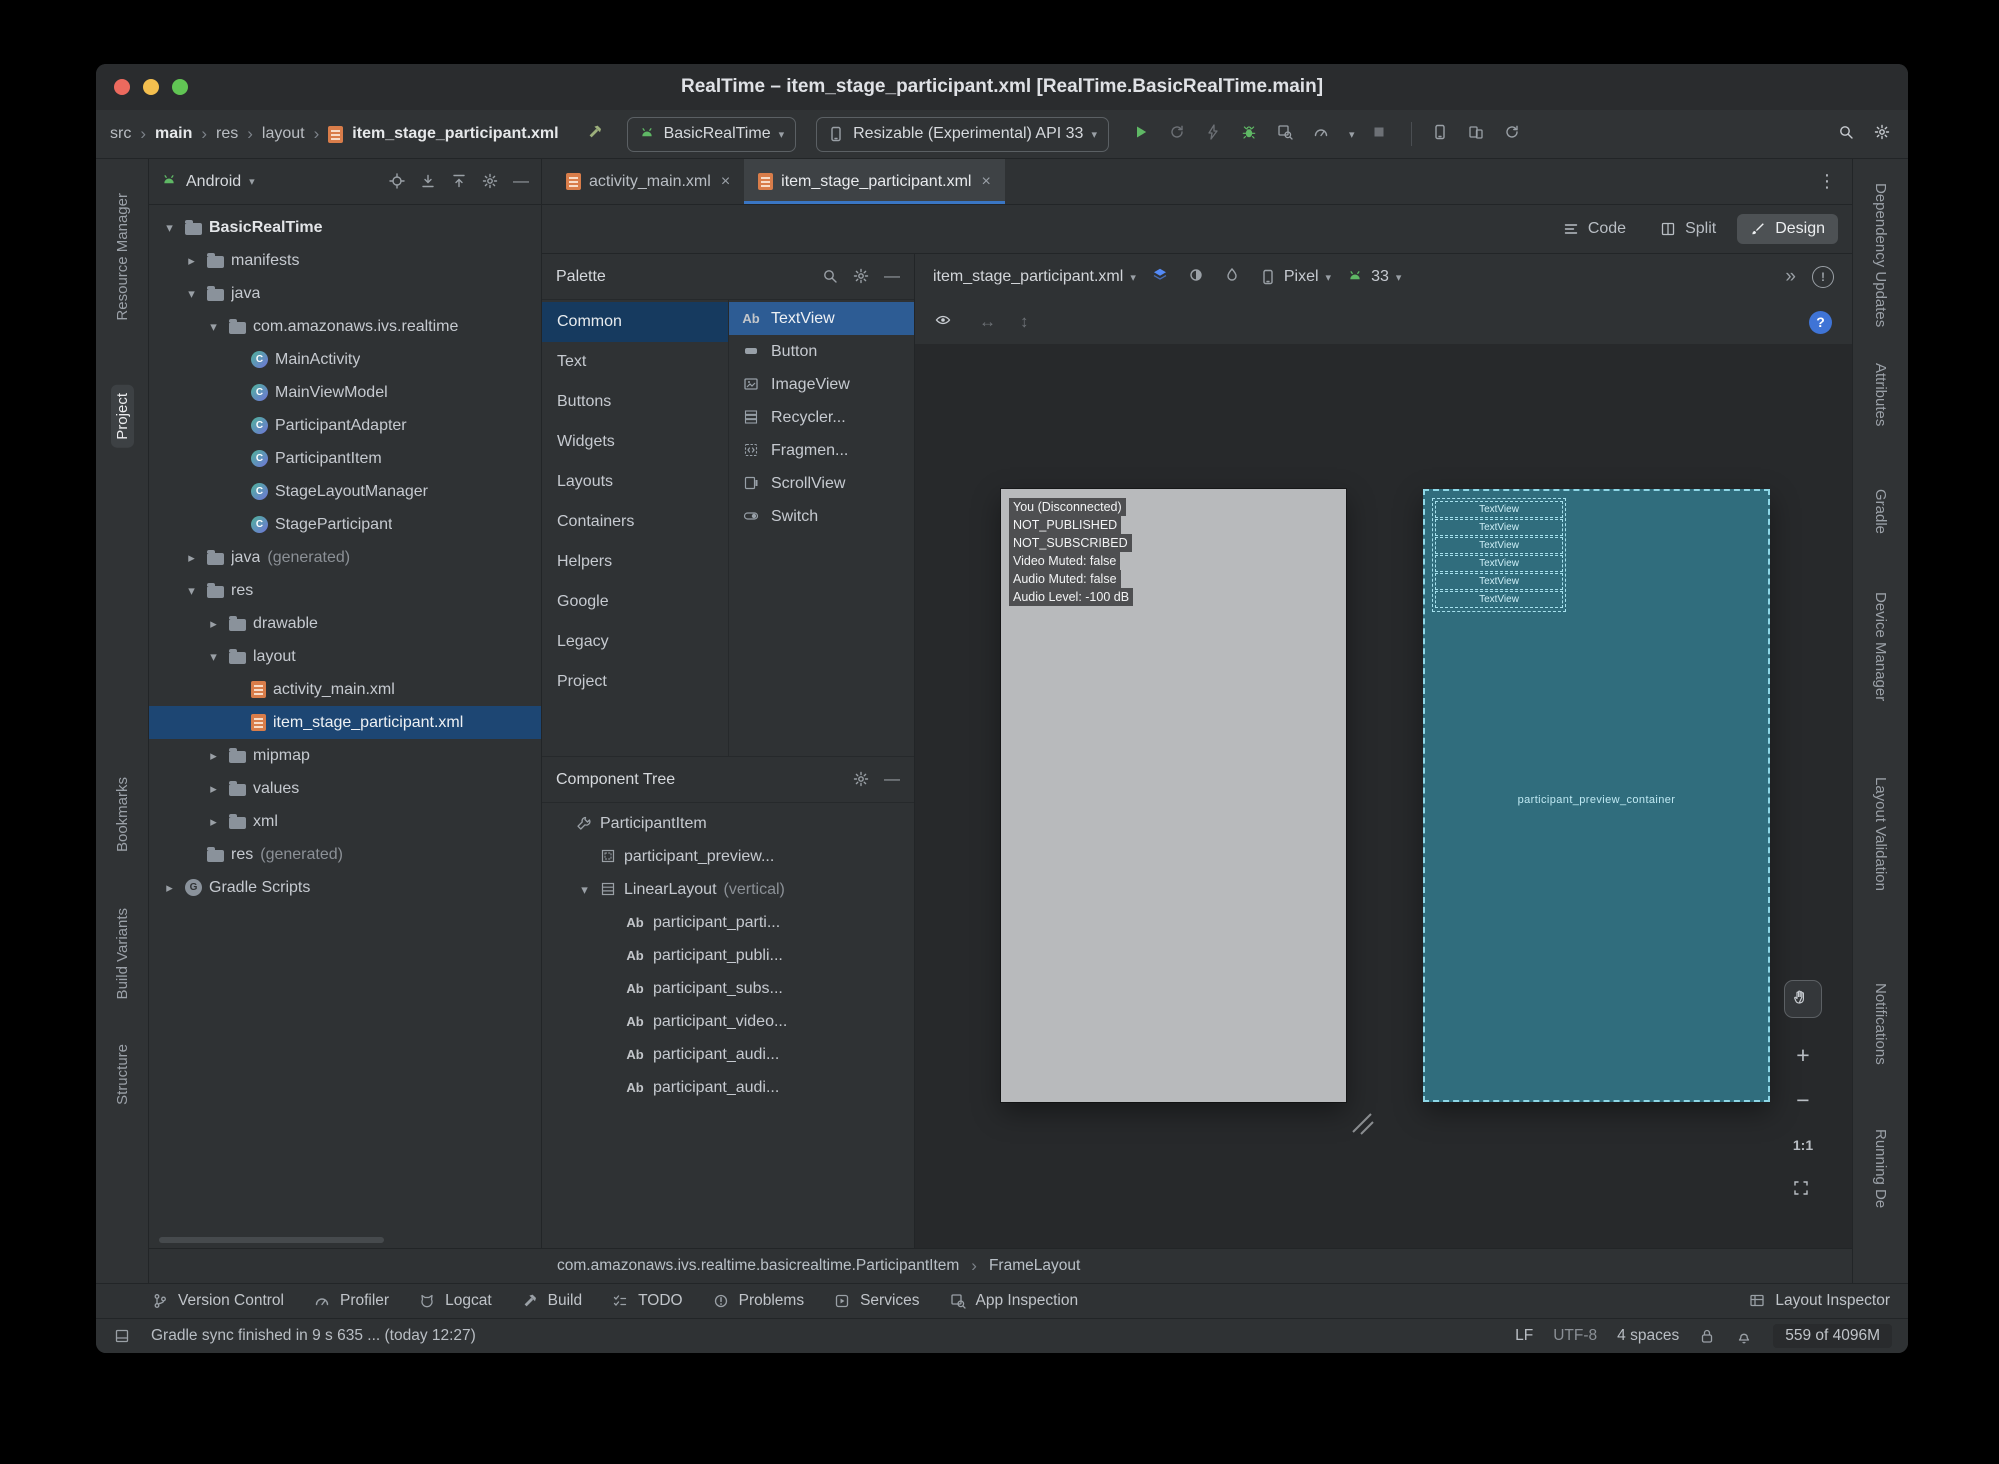  What do you see at coordinates (1823, 277) in the screenshot?
I see `issues-badge-icon: !` at bounding box center [1823, 277].